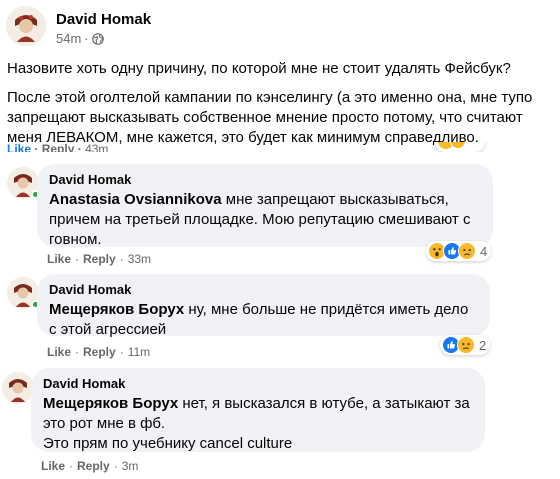  Describe the element at coordinates (484, 251) in the screenshot. I see `reaction-count: 4` at that location.